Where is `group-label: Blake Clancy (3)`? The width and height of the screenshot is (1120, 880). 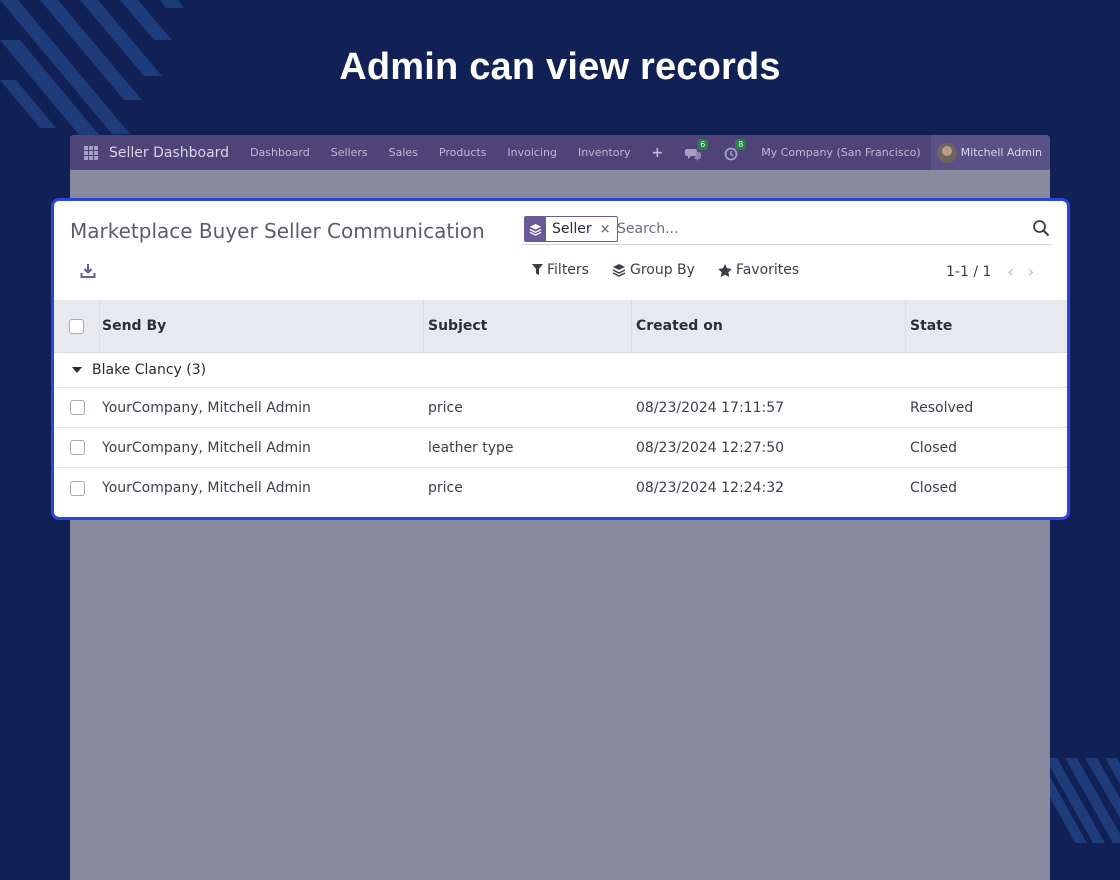
group-label: Blake Clancy (3) is located at coordinates (149, 370).